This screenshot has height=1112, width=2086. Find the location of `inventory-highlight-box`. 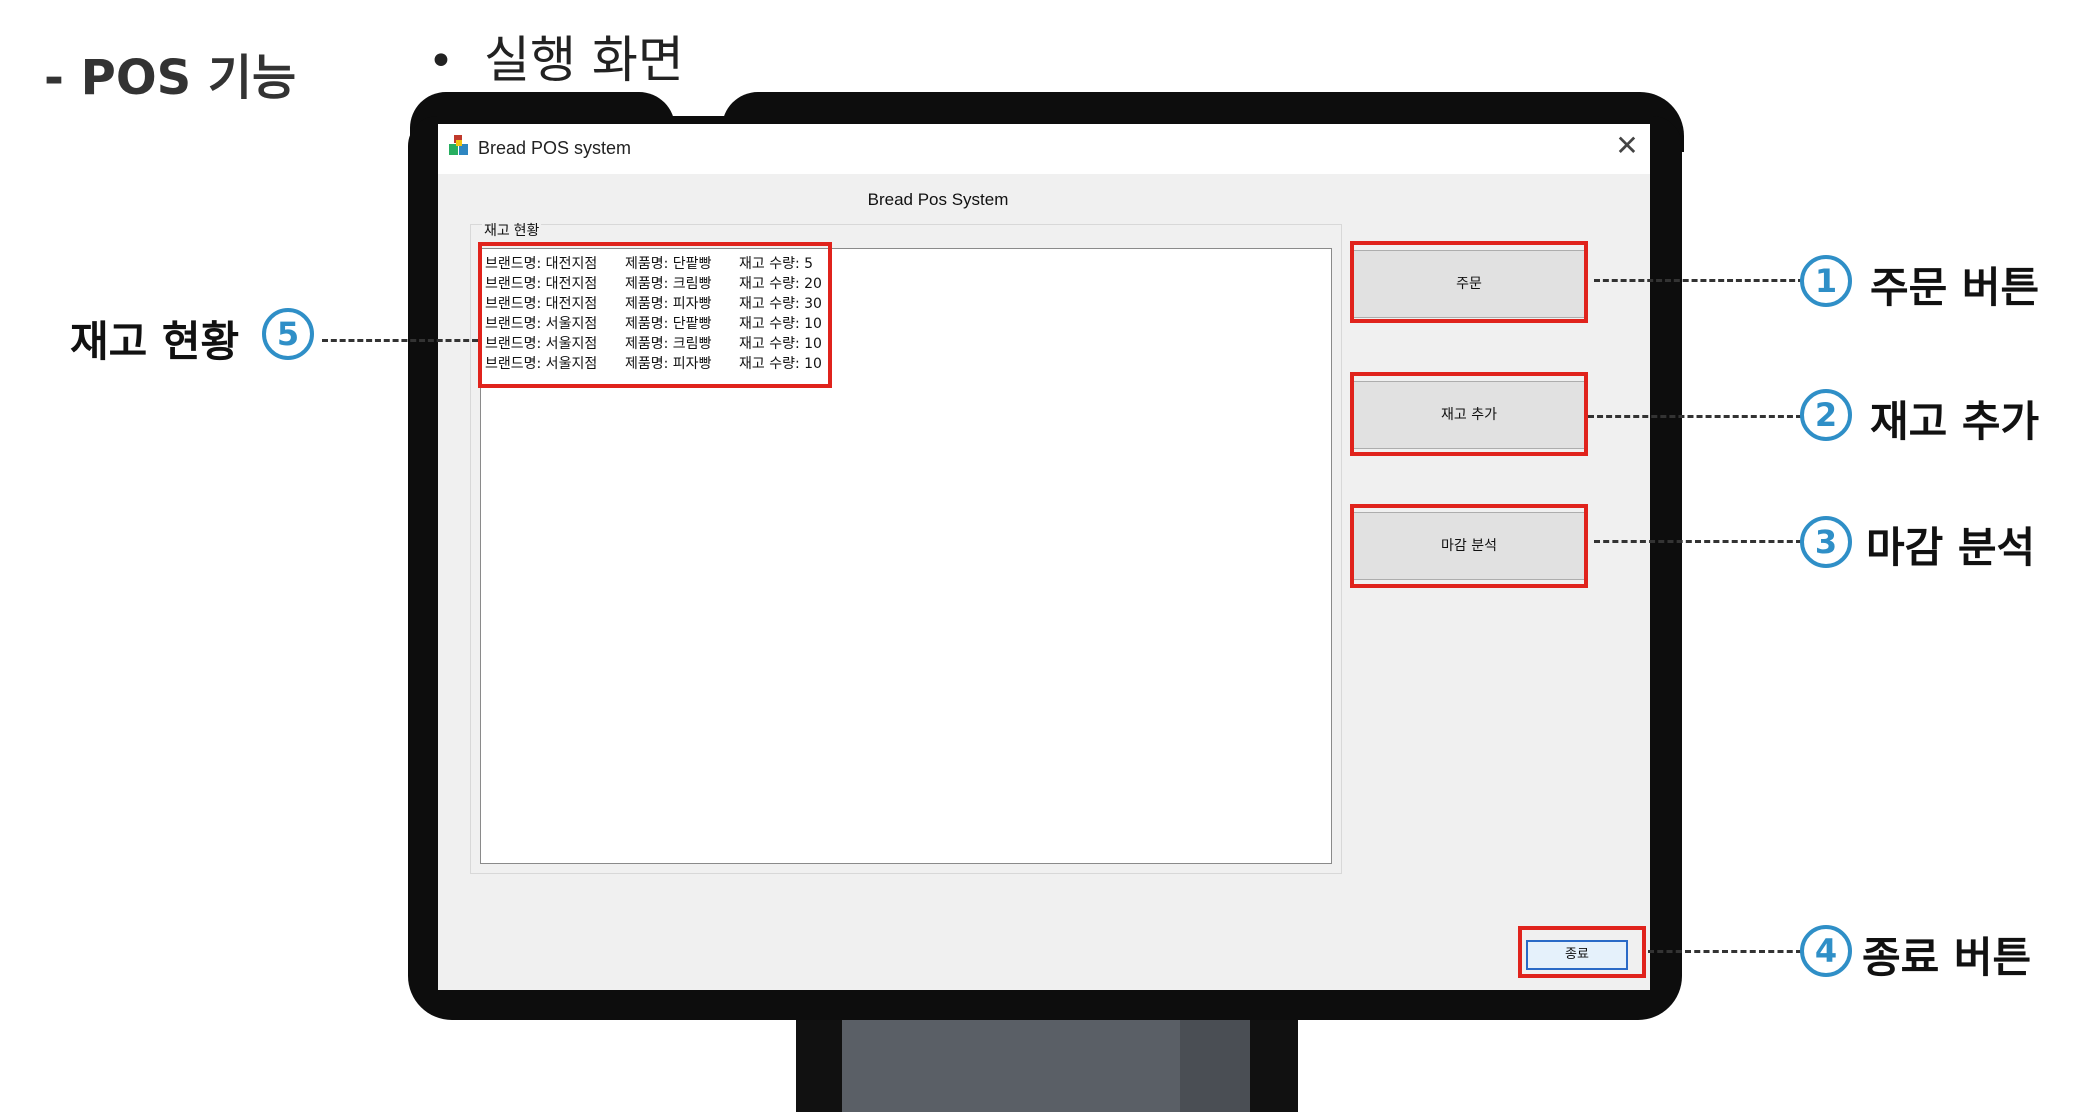

inventory-highlight-box is located at coordinates (655, 315).